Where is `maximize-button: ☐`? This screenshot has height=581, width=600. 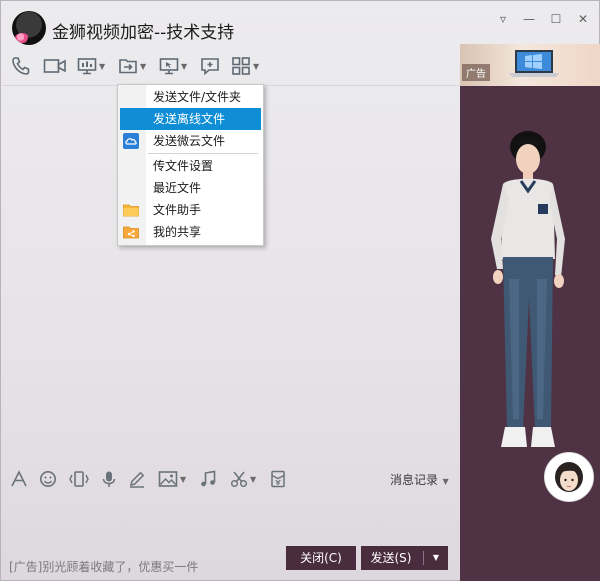 maximize-button: ☐ is located at coordinates (556, 19).